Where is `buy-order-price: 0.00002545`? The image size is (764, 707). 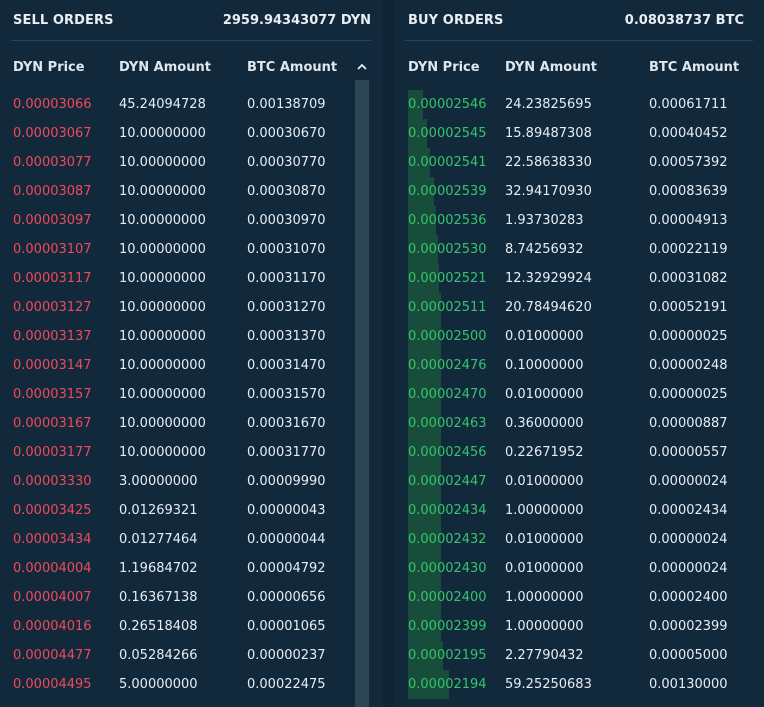
buy-order-price: 0.00002545 is located at coordinates (447, 133).